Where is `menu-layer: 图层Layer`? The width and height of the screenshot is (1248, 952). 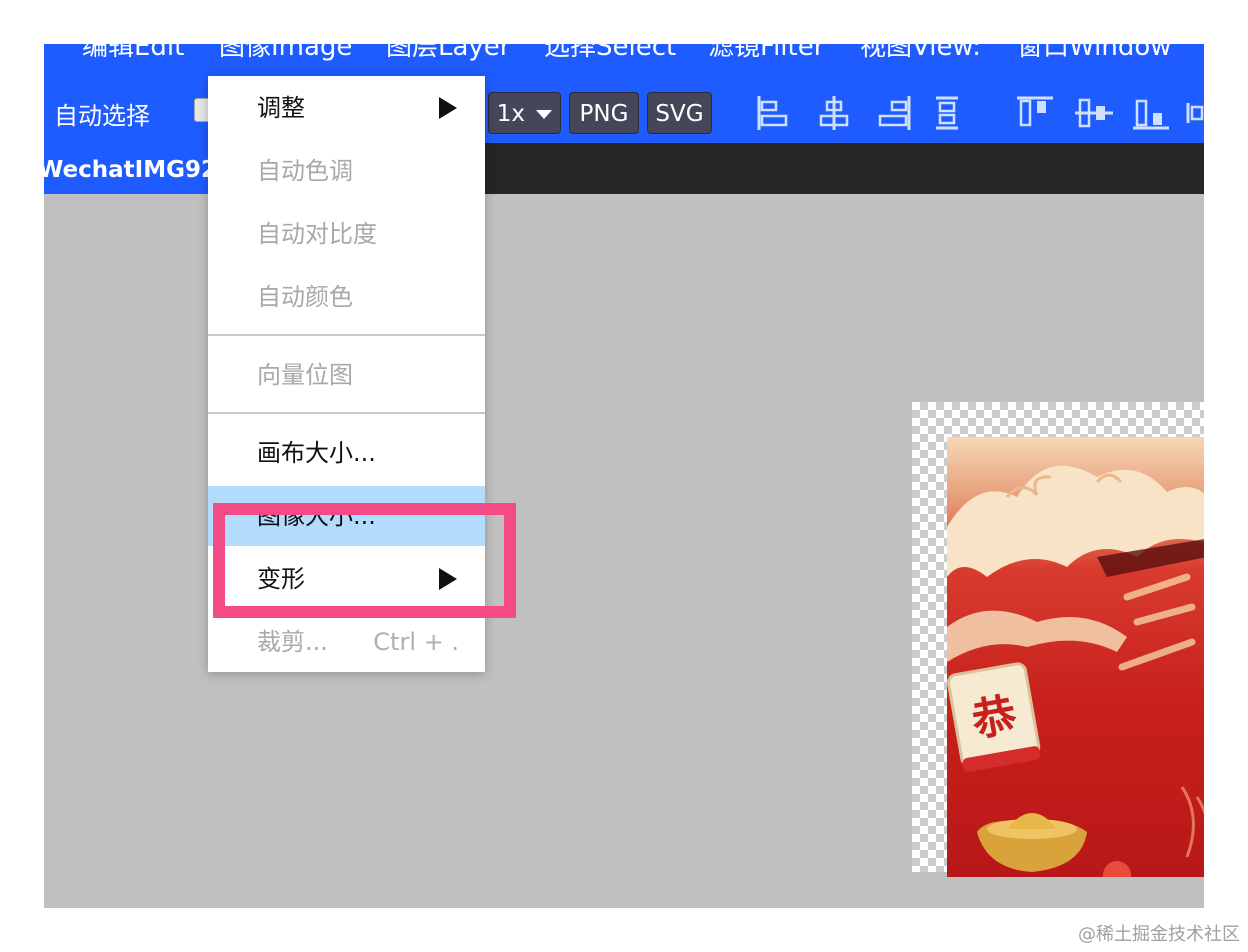 menu-layer: 图层Layer is located at coordinates (448, 53).